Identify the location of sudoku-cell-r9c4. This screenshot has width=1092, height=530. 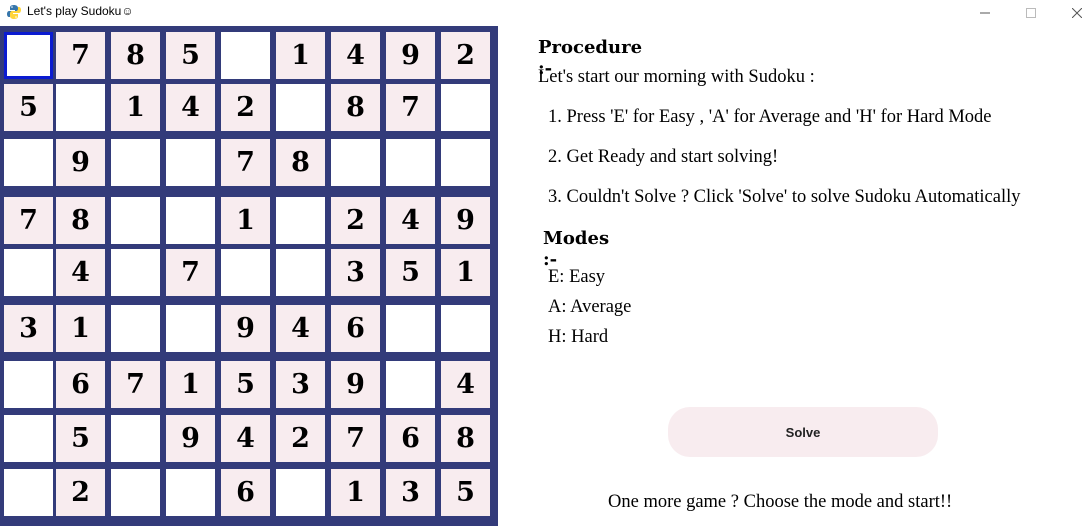
(190, 492).